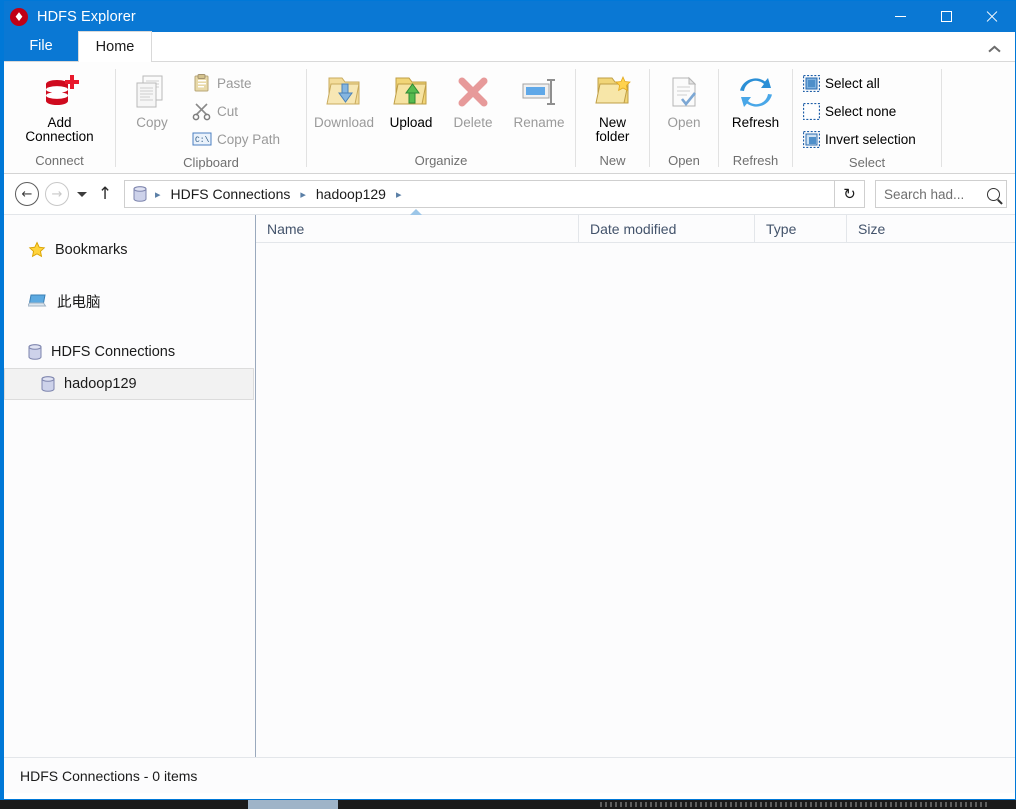  I want to click on download-label: Download, so click(344, 122).